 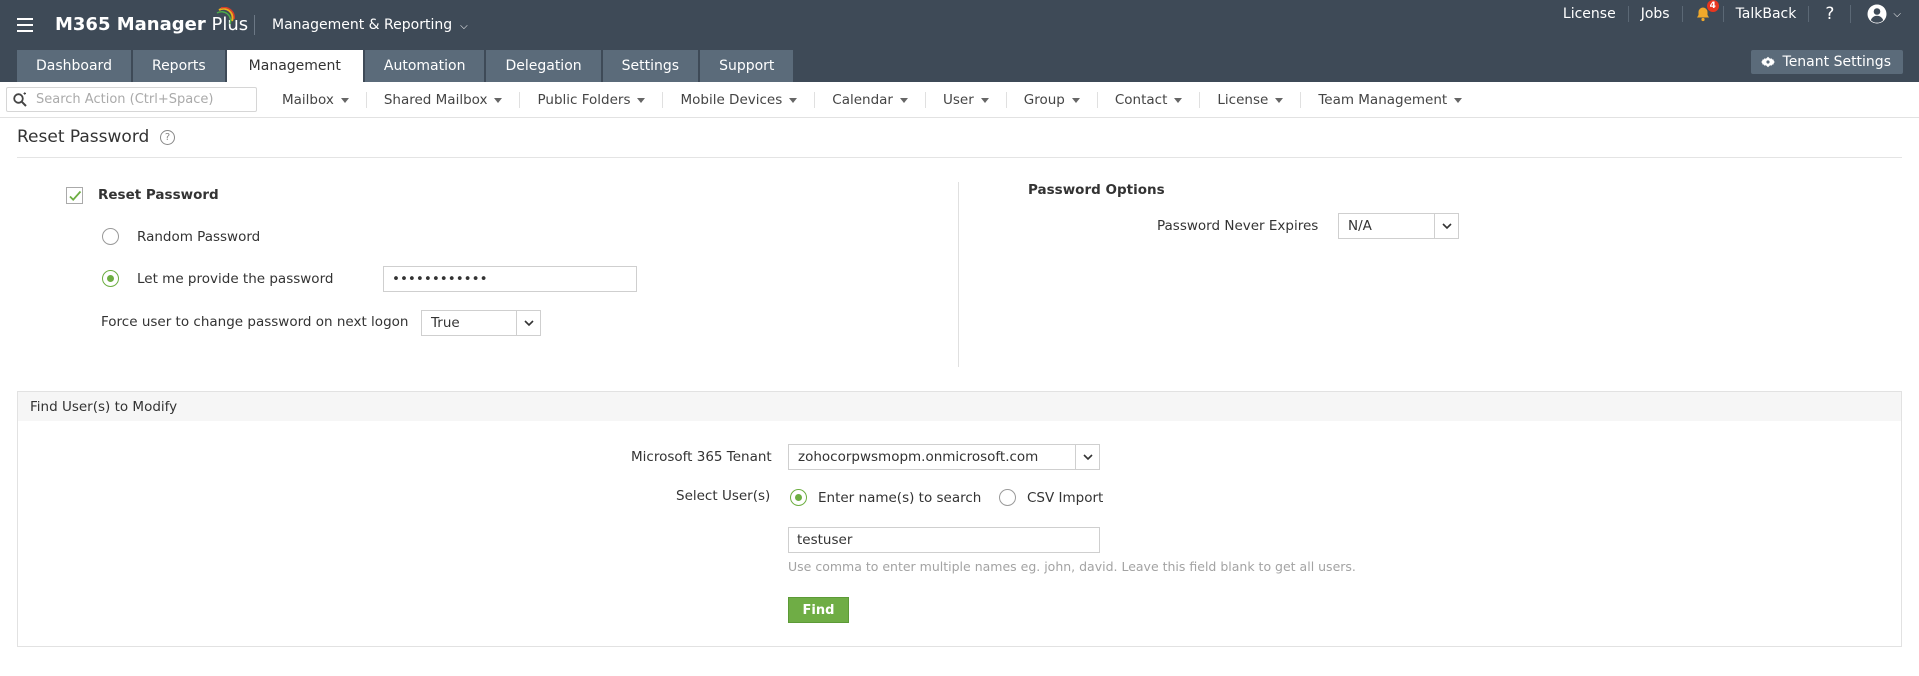 I want to click on menu-label: Mailbox, so click(x=308, y=100).